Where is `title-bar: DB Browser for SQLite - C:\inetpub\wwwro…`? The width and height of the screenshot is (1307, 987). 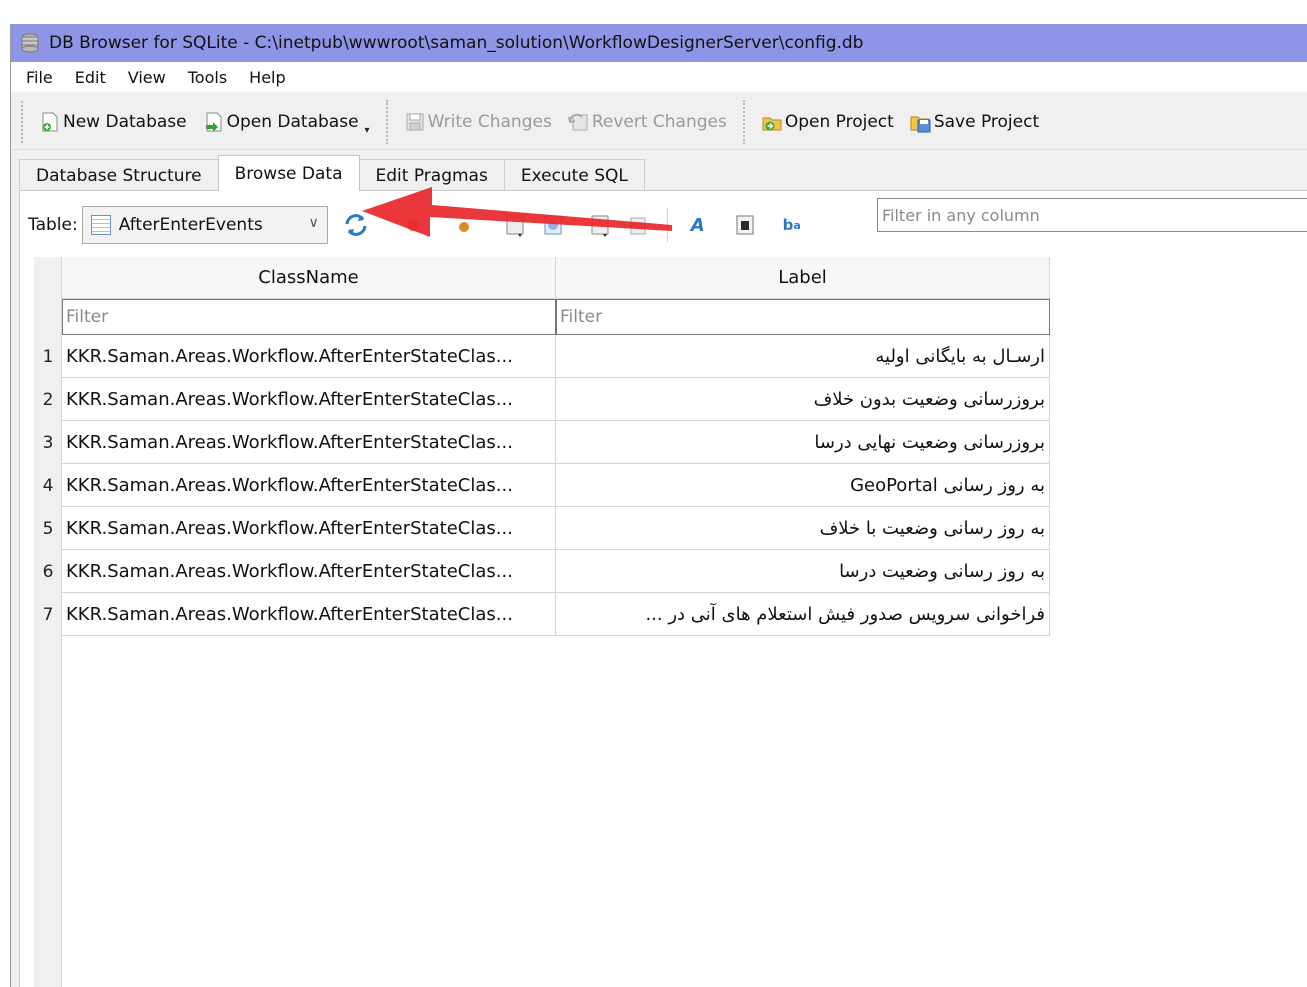
title-bar: DB Browser for SQLite - C:\inetpub\wwwro… is located at coordinates (659, 43).